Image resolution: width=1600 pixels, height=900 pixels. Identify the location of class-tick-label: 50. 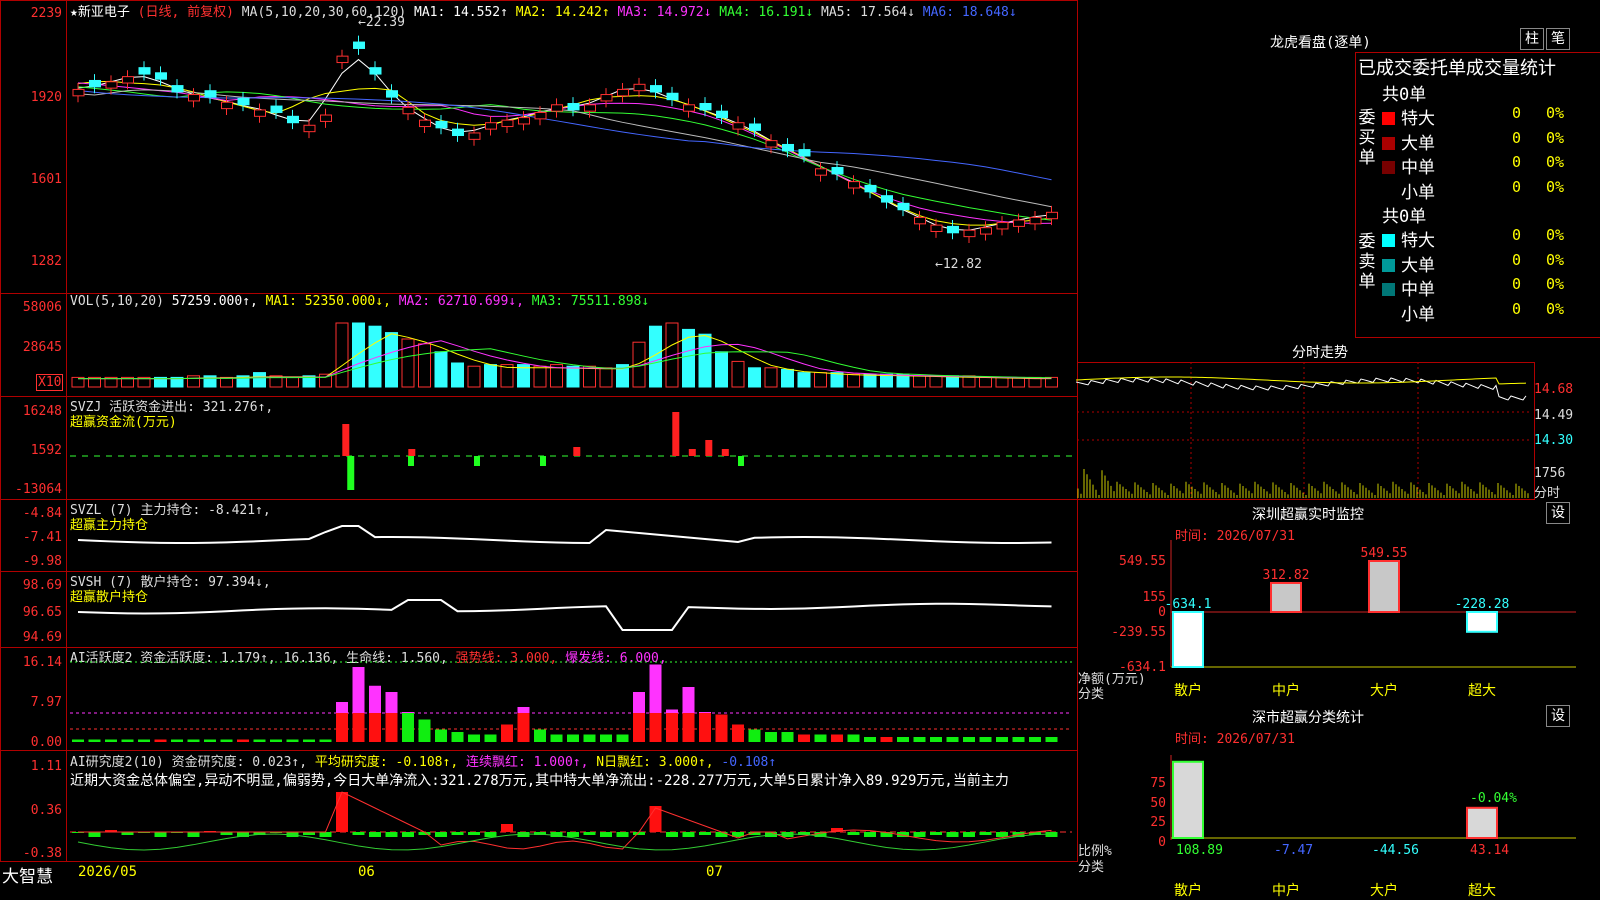
(1158, 803).